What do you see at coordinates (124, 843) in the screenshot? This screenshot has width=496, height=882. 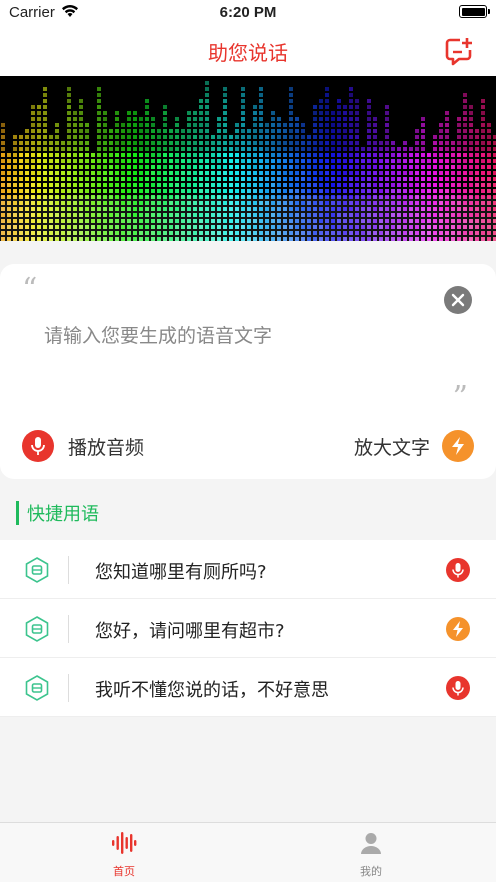 I see `waveform-icon` at bounding box center [124, 843].